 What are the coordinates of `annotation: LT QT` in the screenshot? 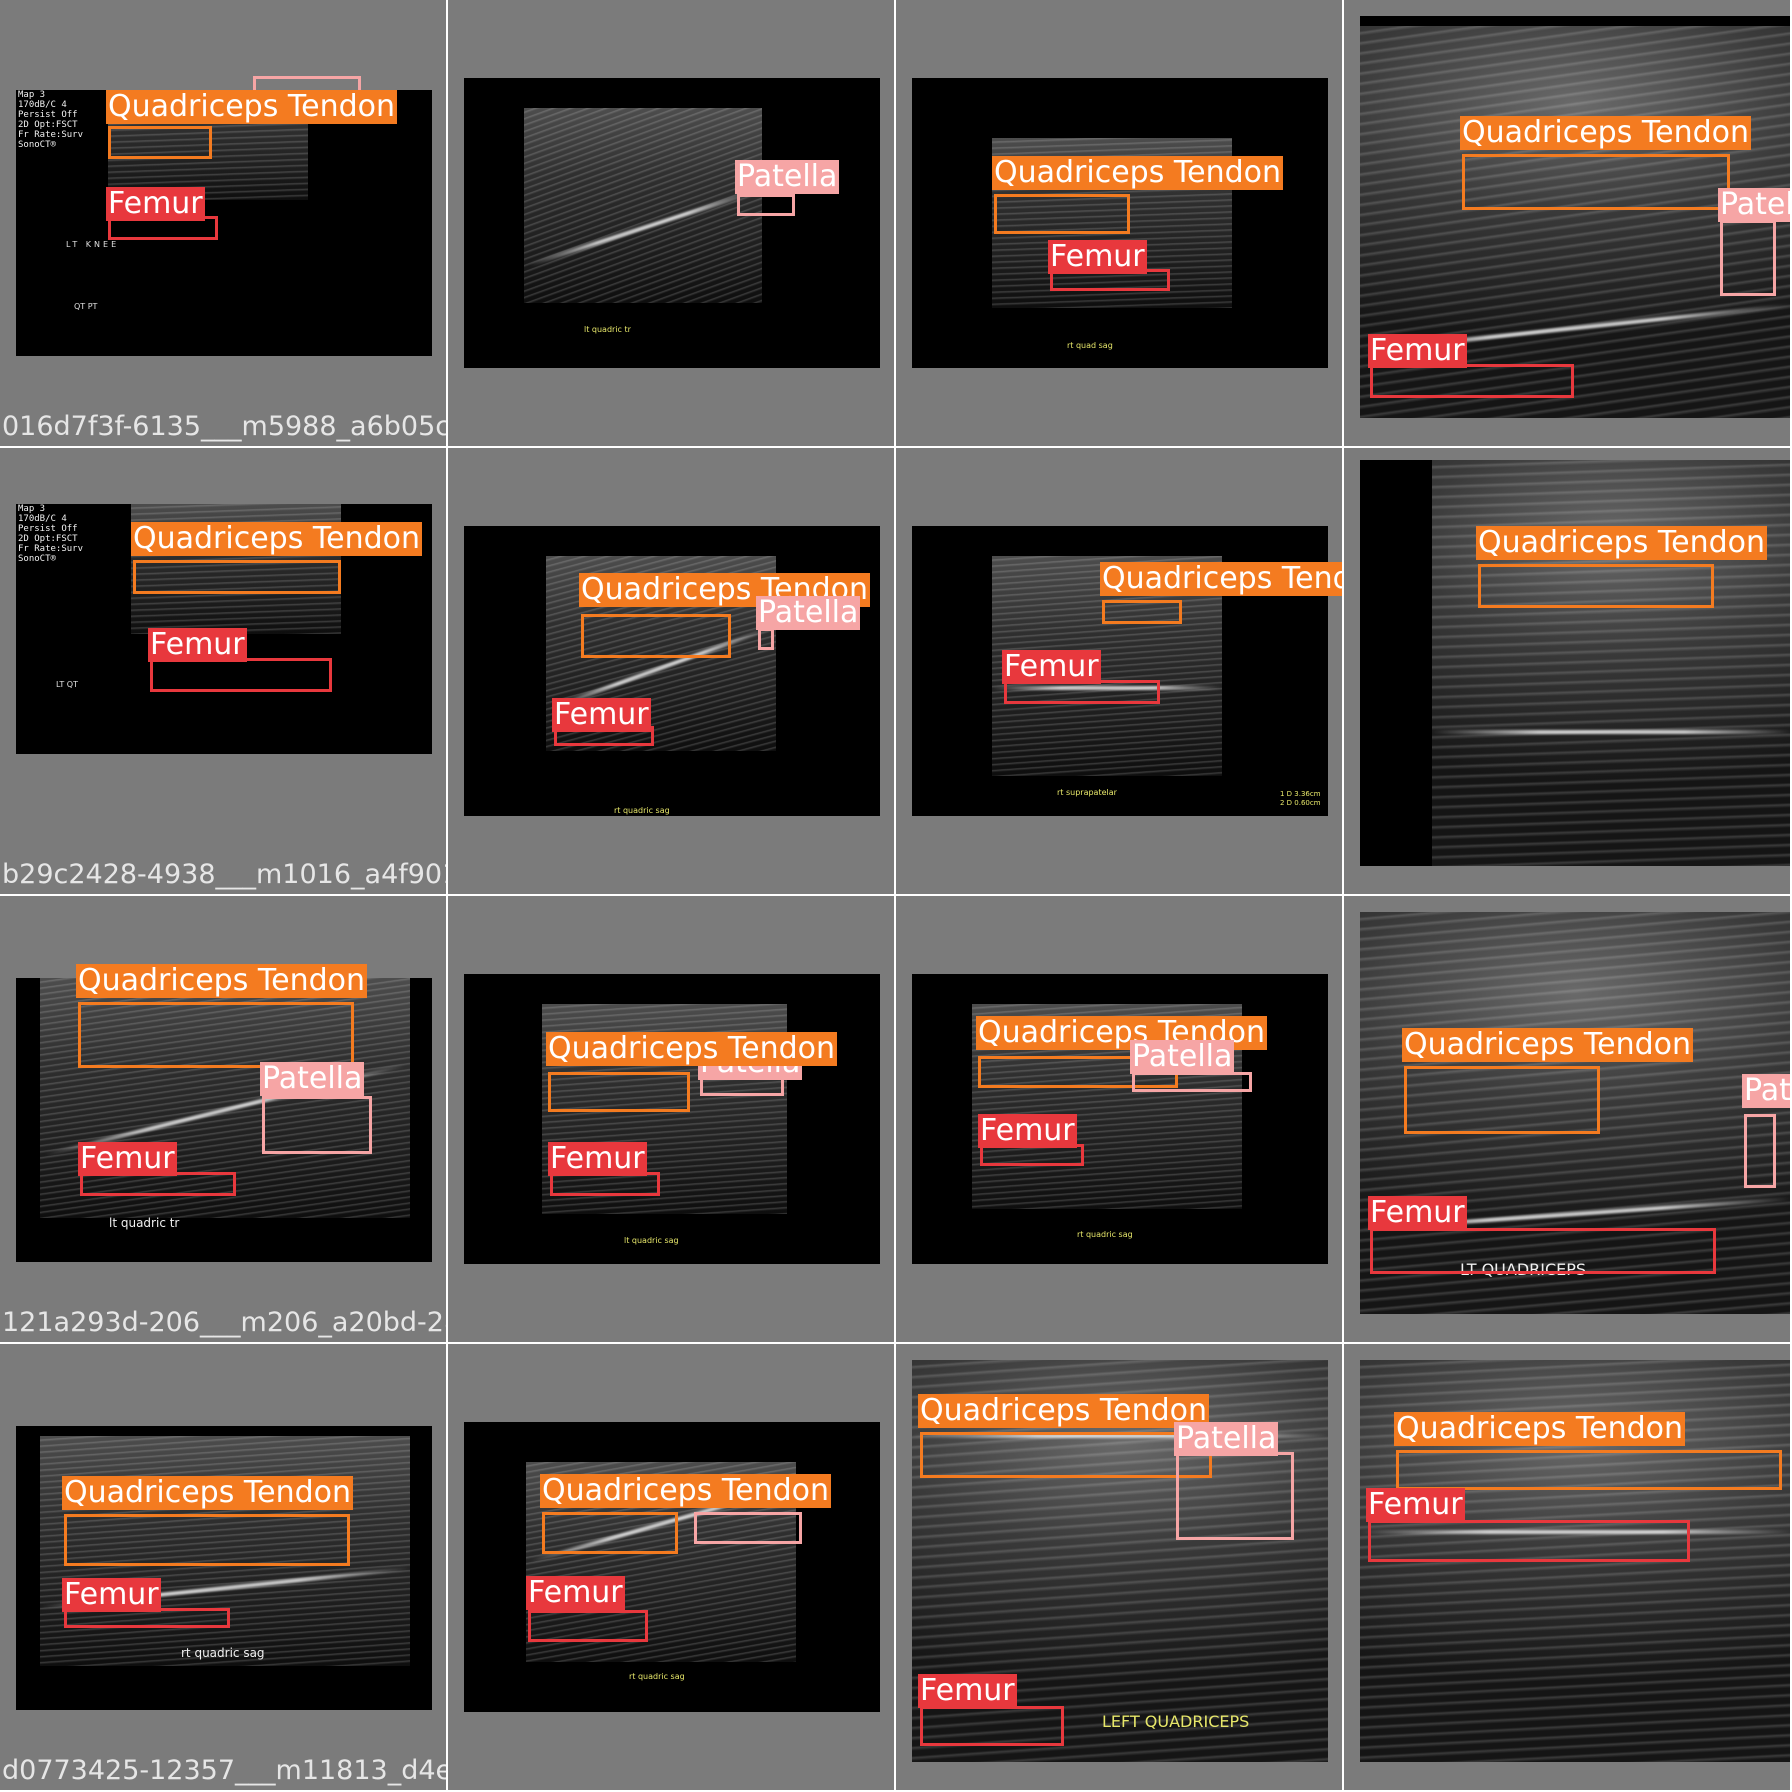 It's located at (67, 684).